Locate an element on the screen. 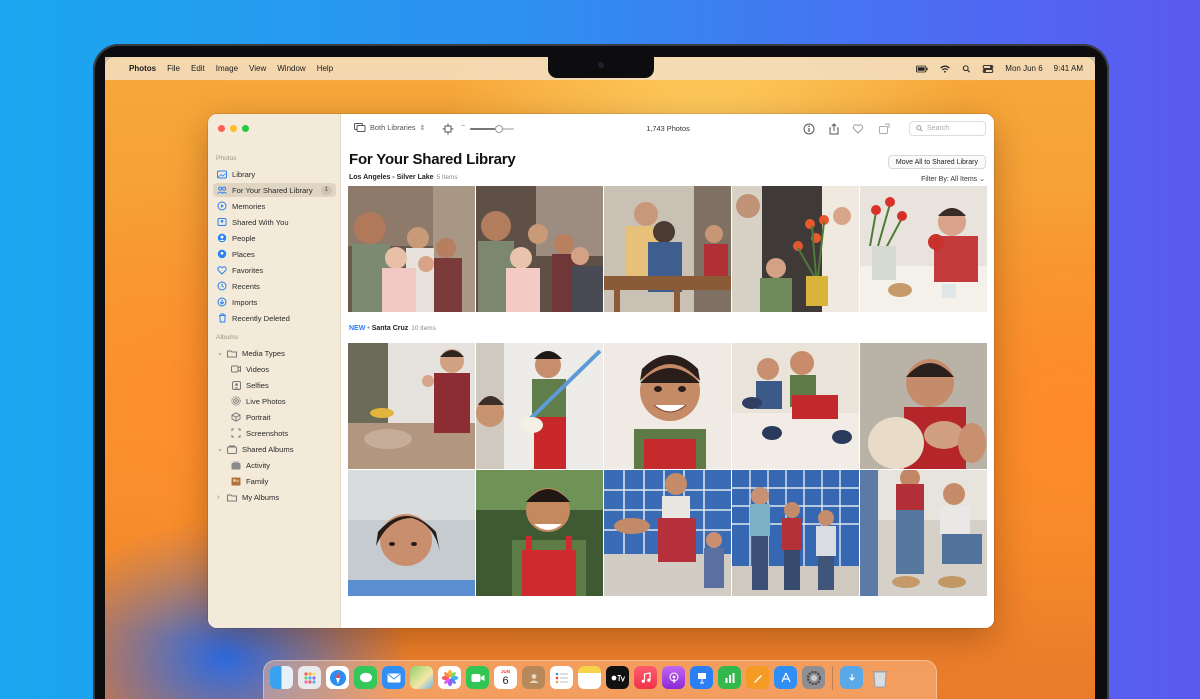 This screenshot has height=699, width=1200. pages-icon is located at coordinates (757, 677).